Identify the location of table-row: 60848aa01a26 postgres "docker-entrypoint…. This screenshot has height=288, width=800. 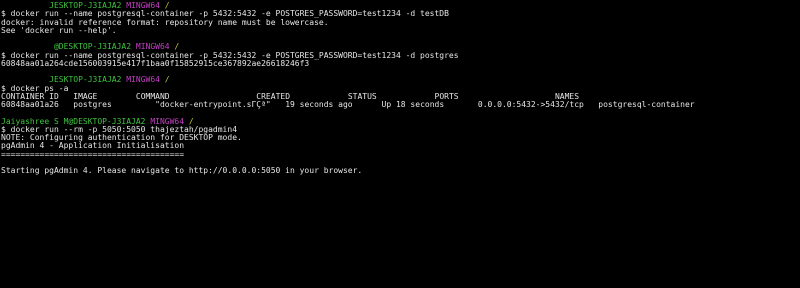
(400, 104).